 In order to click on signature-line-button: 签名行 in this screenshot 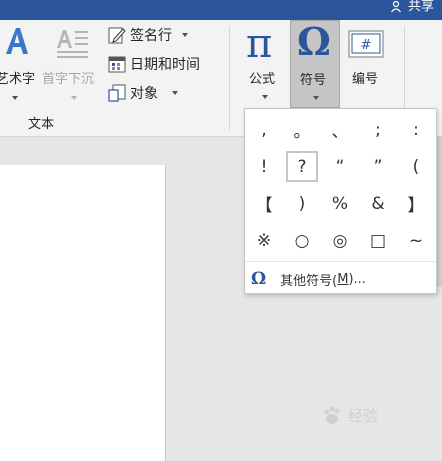, I will do `click(148, 35)`.